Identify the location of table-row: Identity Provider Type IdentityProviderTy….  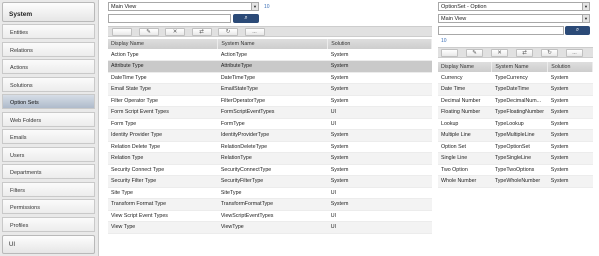
(270, 135).